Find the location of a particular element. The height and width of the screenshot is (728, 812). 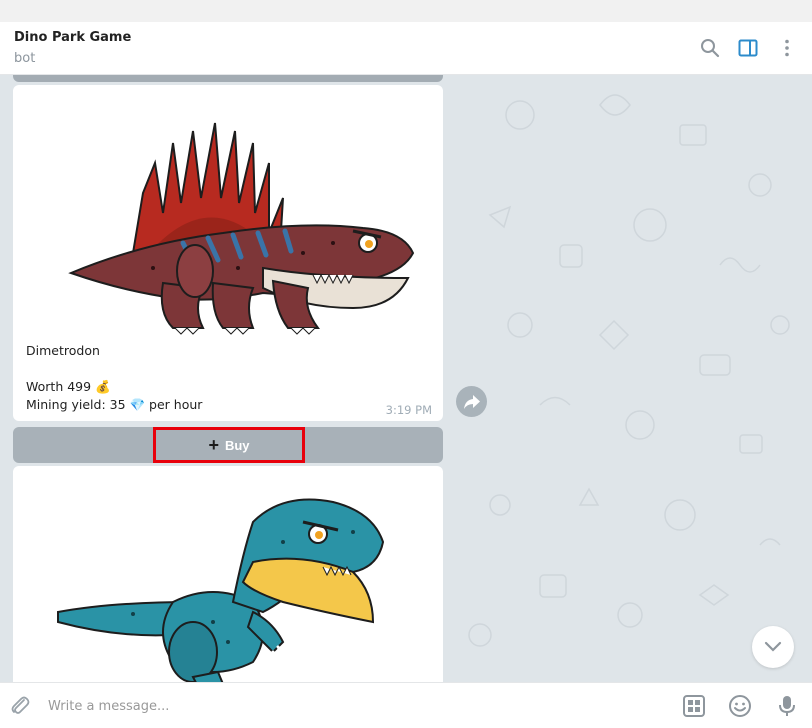

sidebar-toggle-icon is located at coordinates (748, 48).